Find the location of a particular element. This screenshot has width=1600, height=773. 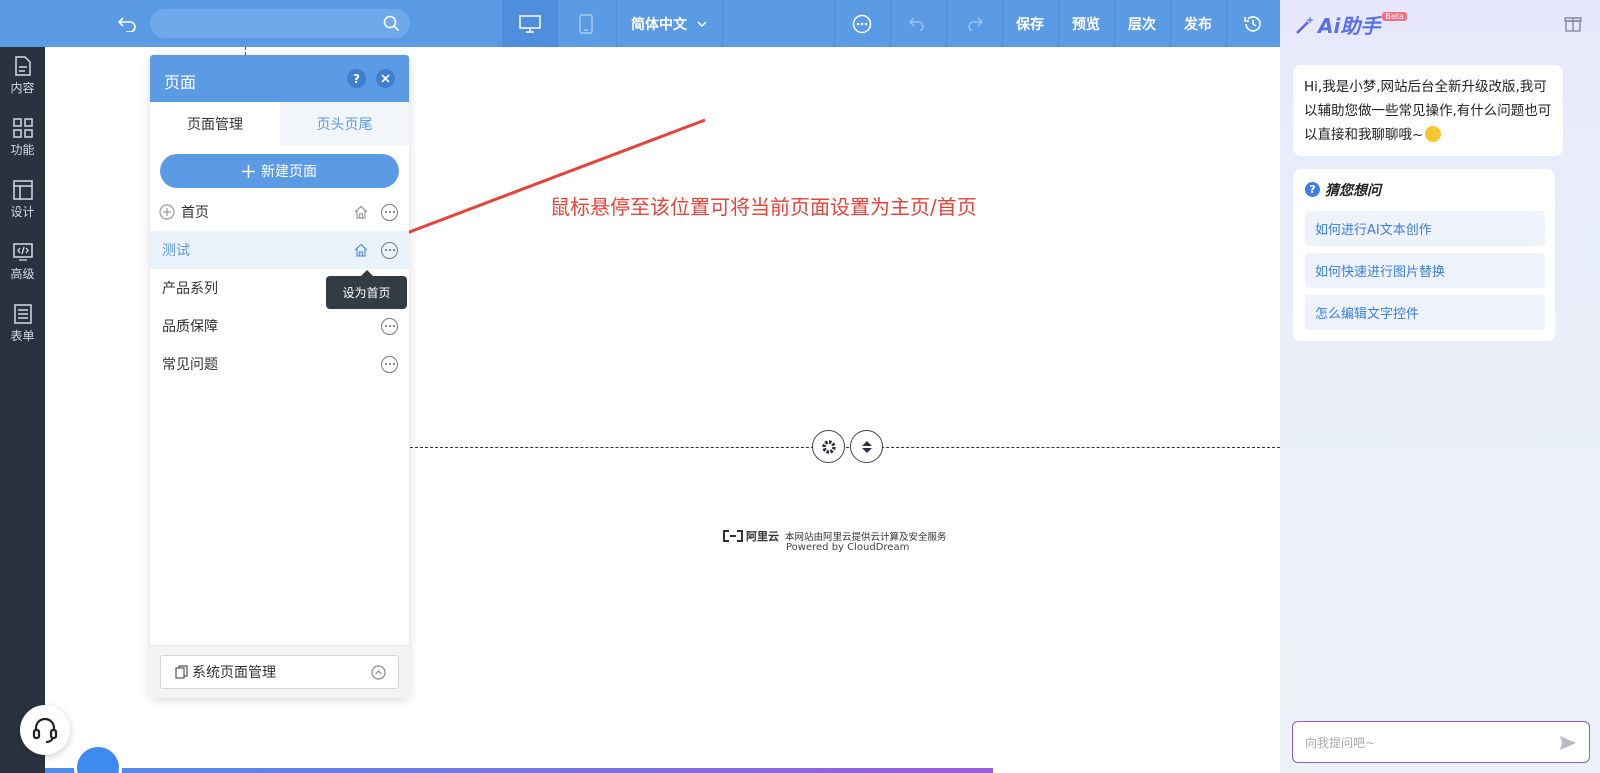

tab-page-management: 页面管理 is located at coordinates (215, 123).